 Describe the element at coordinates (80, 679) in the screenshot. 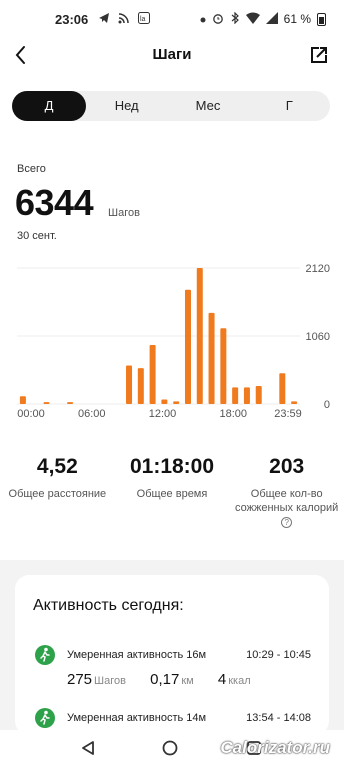

I see `activity-steps: 275` at that location.